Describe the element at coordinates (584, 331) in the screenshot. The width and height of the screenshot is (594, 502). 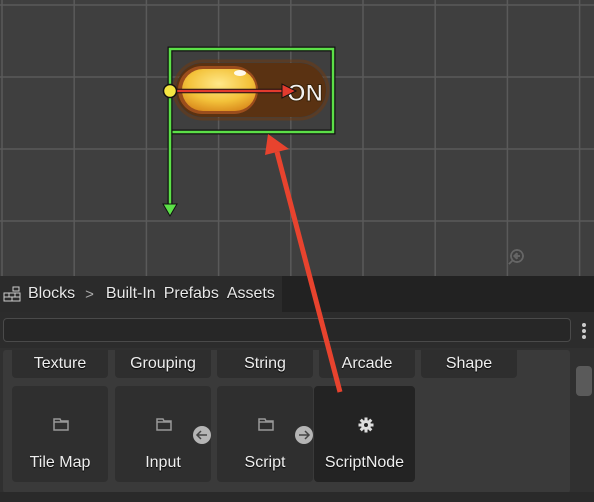
I see `more-options-icon` at that location.